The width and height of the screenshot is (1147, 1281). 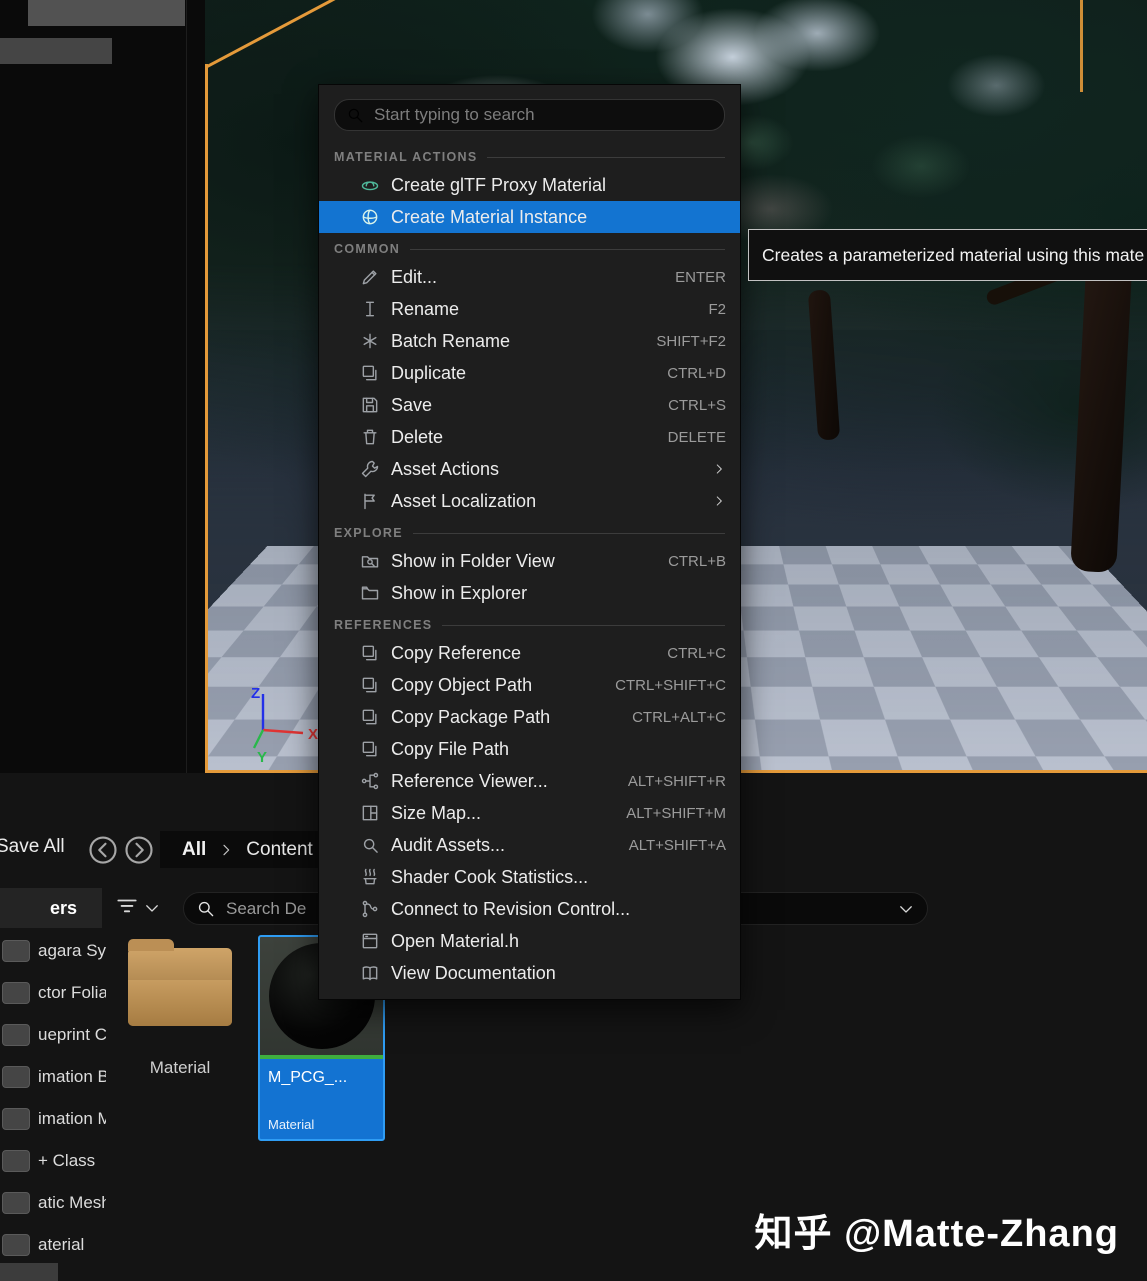 What do you see at coordinates (370, 405) in the screenshot?
I see `save-icon` at bounding box center [370, 405].